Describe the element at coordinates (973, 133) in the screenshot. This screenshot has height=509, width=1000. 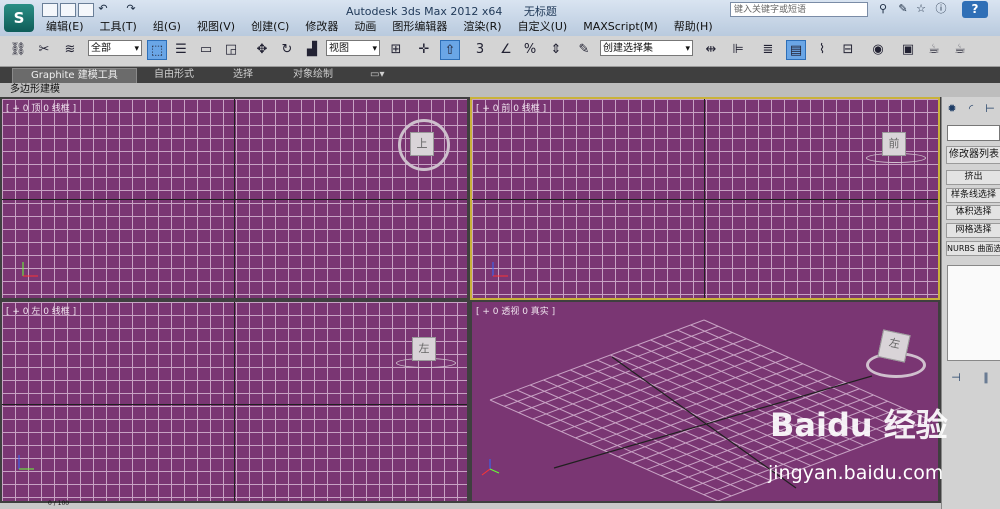
I see `object-name-field` at that location.